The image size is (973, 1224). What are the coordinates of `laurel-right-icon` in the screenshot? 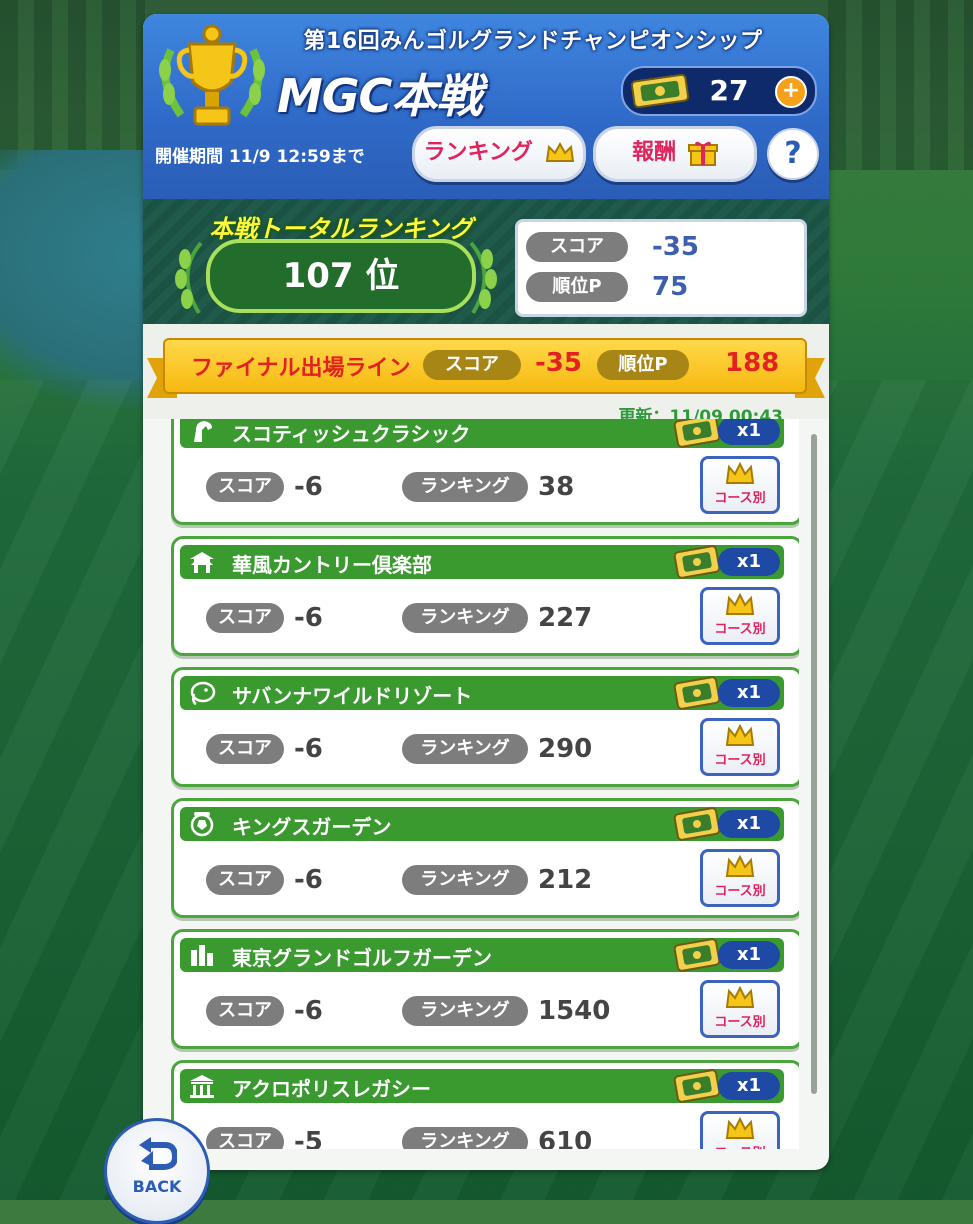 It's located at (483, 278).